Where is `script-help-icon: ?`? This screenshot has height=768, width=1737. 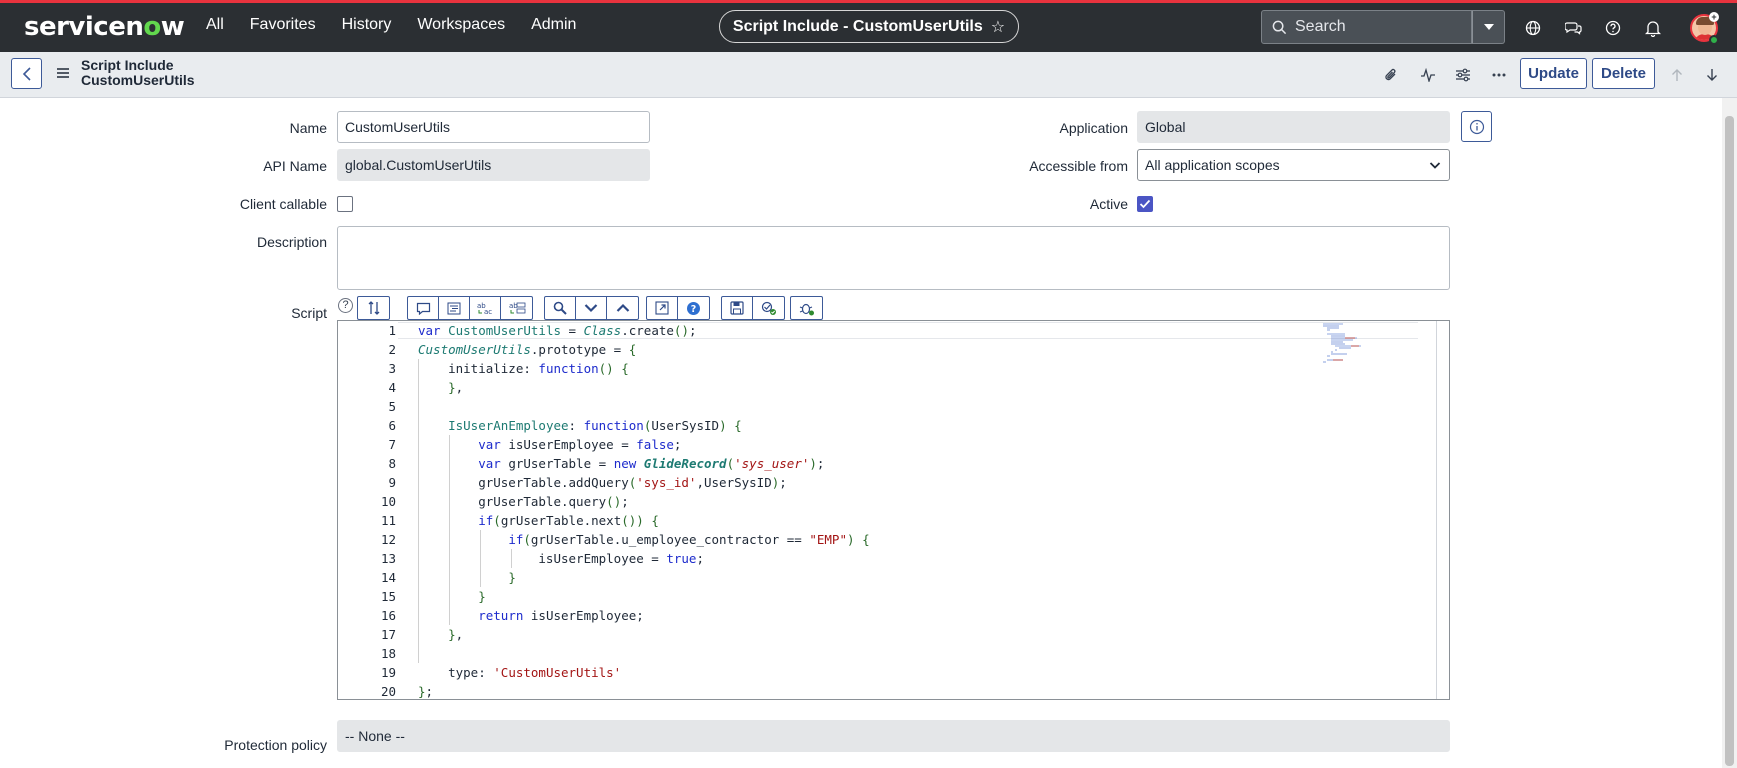
script-help-icon: ? is located at coordinates (345, 305).